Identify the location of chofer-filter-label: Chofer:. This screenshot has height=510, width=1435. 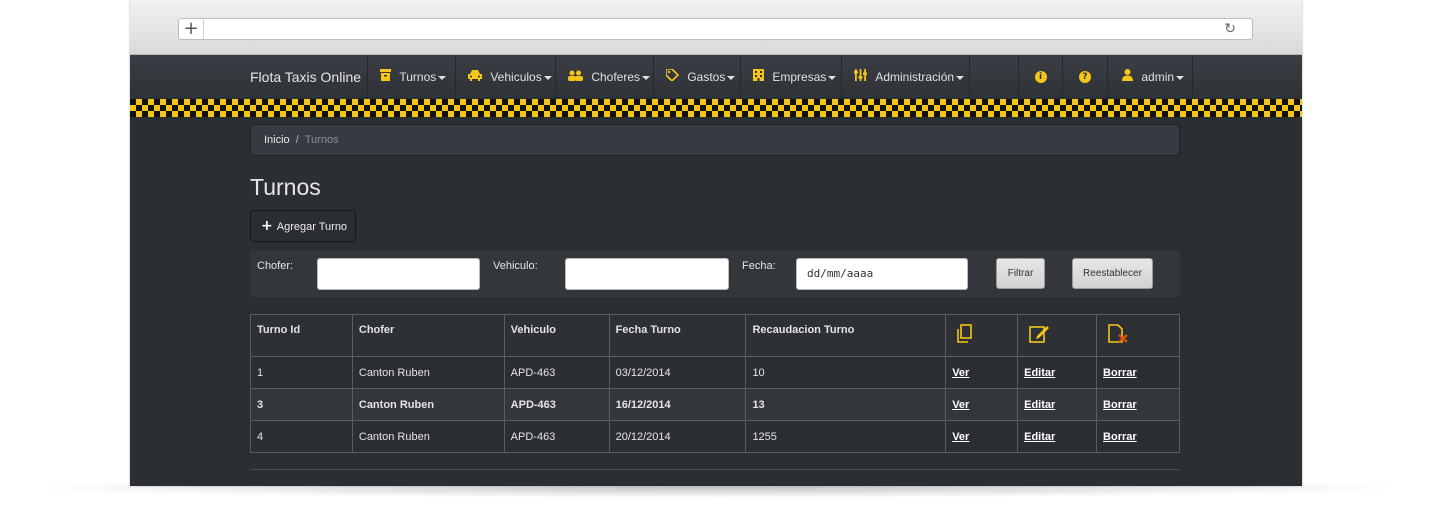
(275, 266).